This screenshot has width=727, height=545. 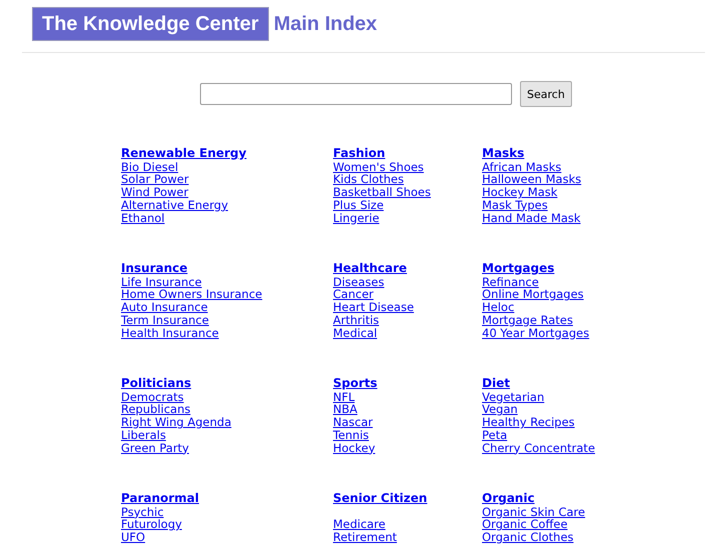 What do you see at coordinates (498, 307) in the screenshot?
I see `topic-link: Heloc` at bounding box center [498, 307].